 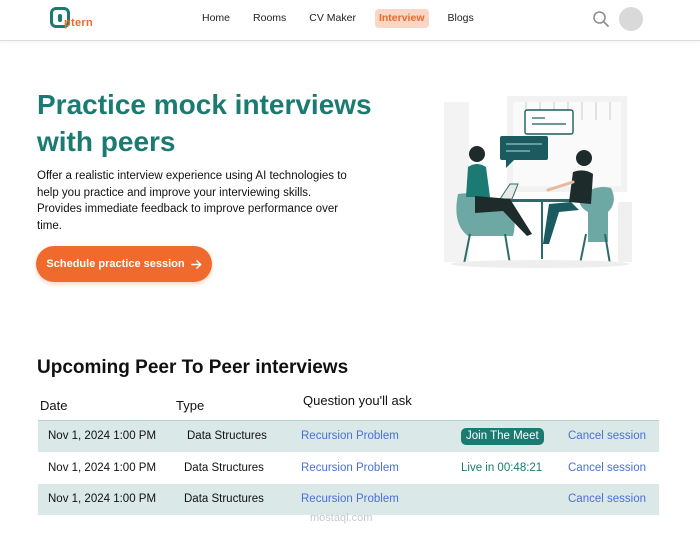 I want to click on nav-links: Home Rooms CV Maker Interview Blogs, so click(x=345, y=18).